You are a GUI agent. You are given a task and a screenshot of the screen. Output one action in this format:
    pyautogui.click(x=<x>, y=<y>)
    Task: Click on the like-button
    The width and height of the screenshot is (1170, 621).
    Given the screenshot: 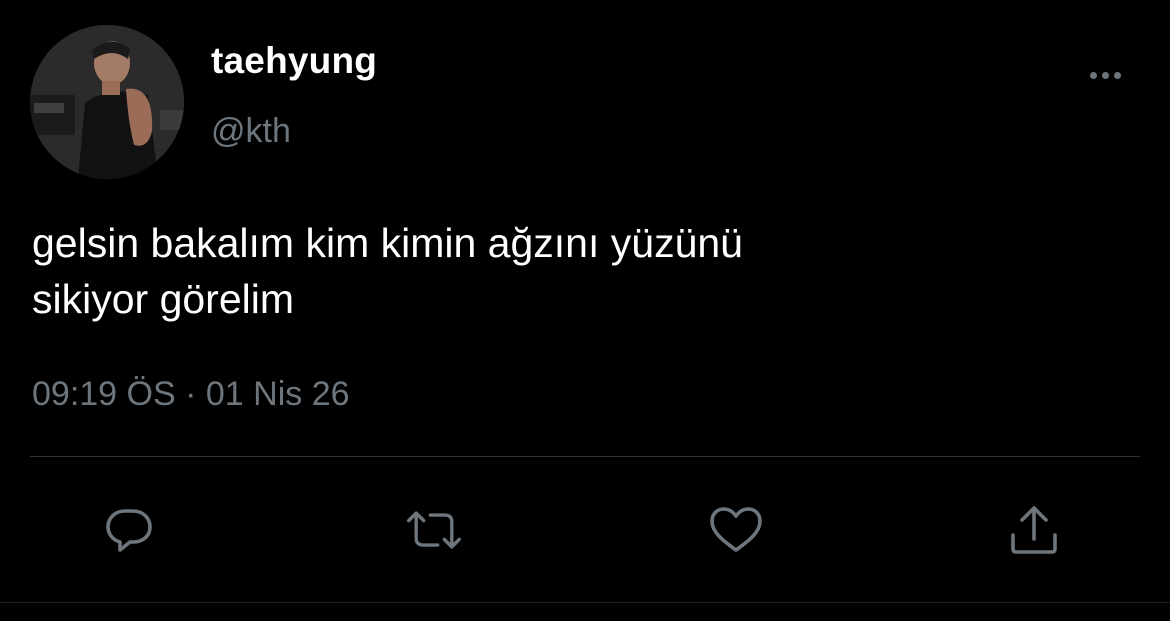 What is the action you would take?
    pyautogui.click(x=736, y=530)
    